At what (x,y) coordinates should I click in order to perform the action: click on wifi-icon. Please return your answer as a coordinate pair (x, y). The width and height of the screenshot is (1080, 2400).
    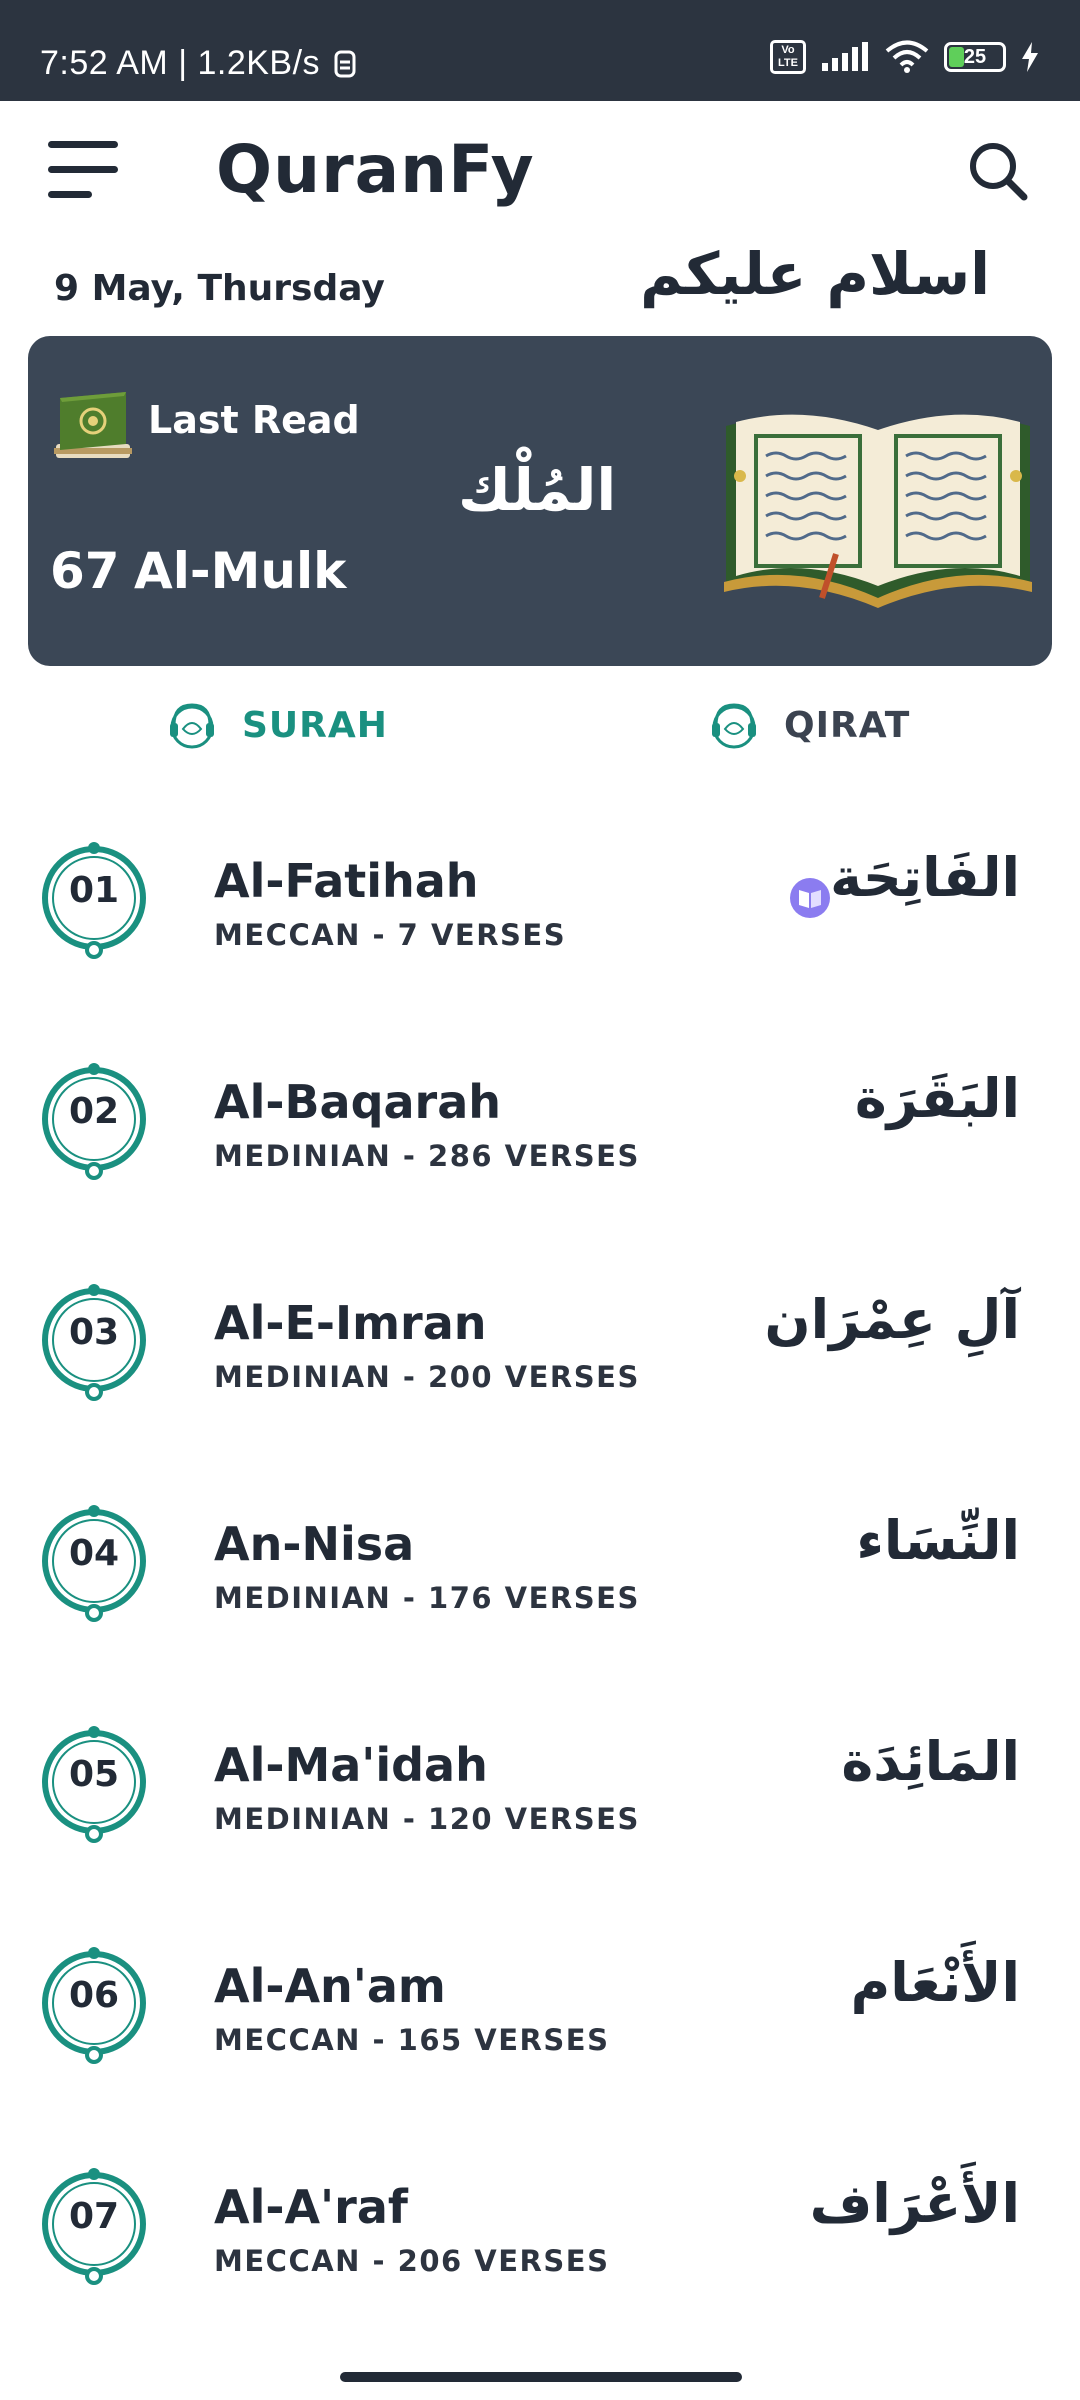
    Looking at the image, I should click on (907, 56).